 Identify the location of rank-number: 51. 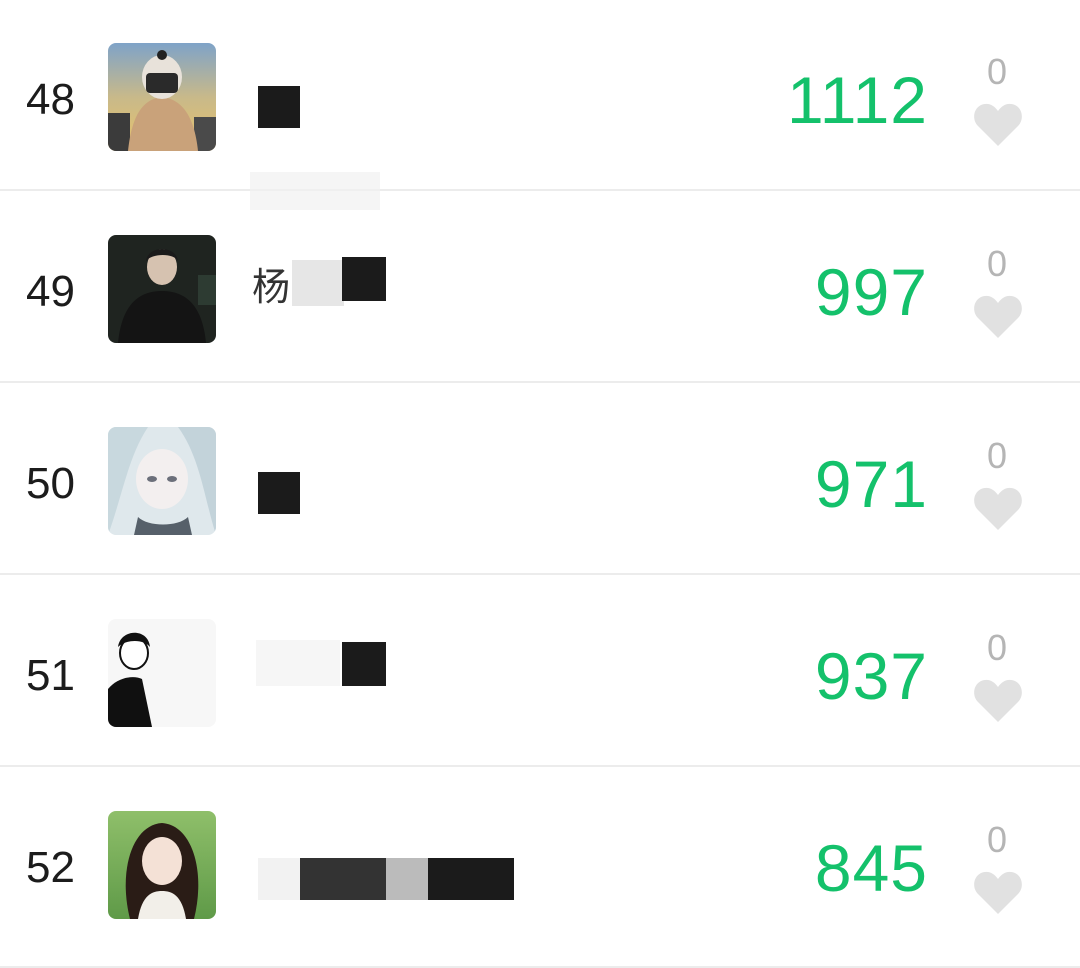
(50, 675).